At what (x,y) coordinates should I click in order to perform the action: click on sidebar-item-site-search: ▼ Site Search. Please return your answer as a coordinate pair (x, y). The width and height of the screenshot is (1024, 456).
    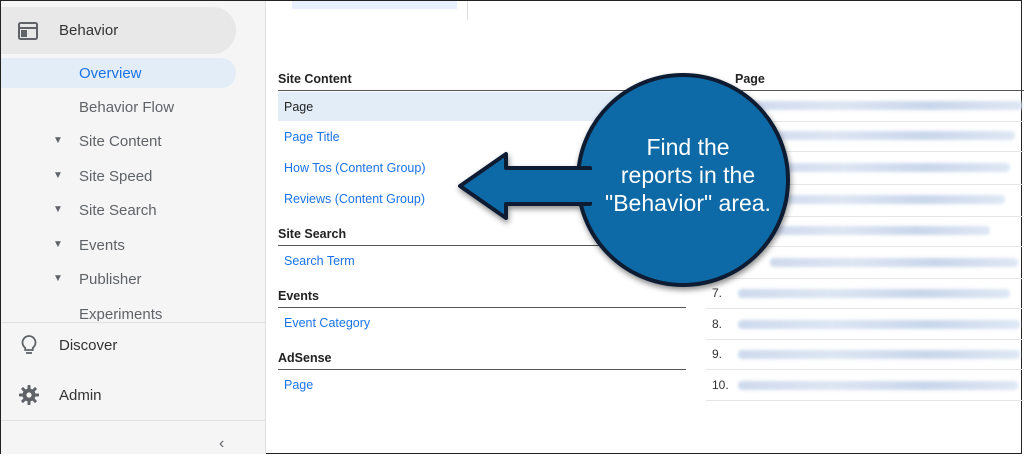
    Looking at the image, I should click on (121, 211).